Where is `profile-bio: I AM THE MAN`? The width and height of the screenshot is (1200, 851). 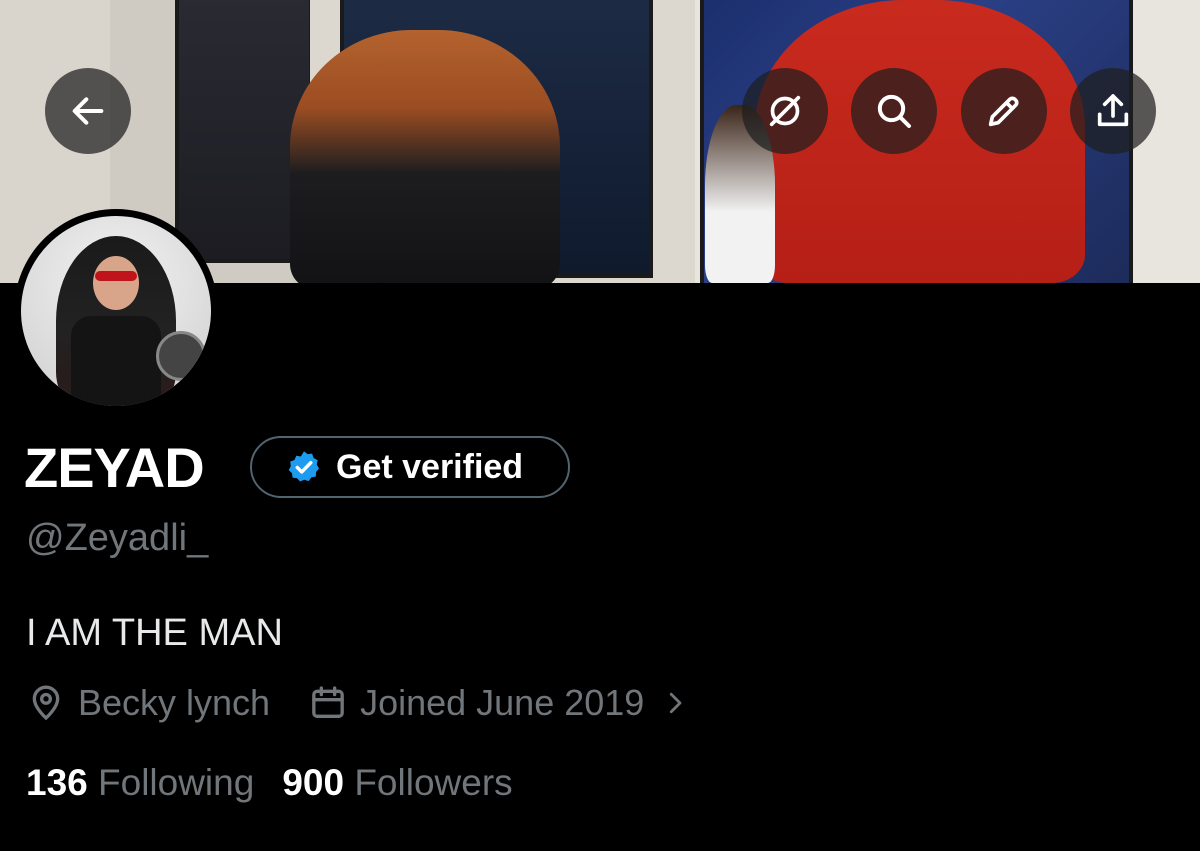
profile-bio: I AM THE MAN is located at coordinates (154, 633).